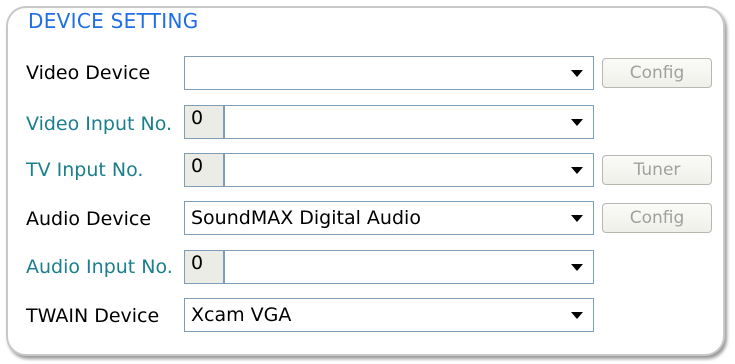 This screenshot has width=735, height=364. Describe the element at coordinates (306, 218) in the screenshot. I see `audio-device-value: SoundMAX Digital Audio` at that location.